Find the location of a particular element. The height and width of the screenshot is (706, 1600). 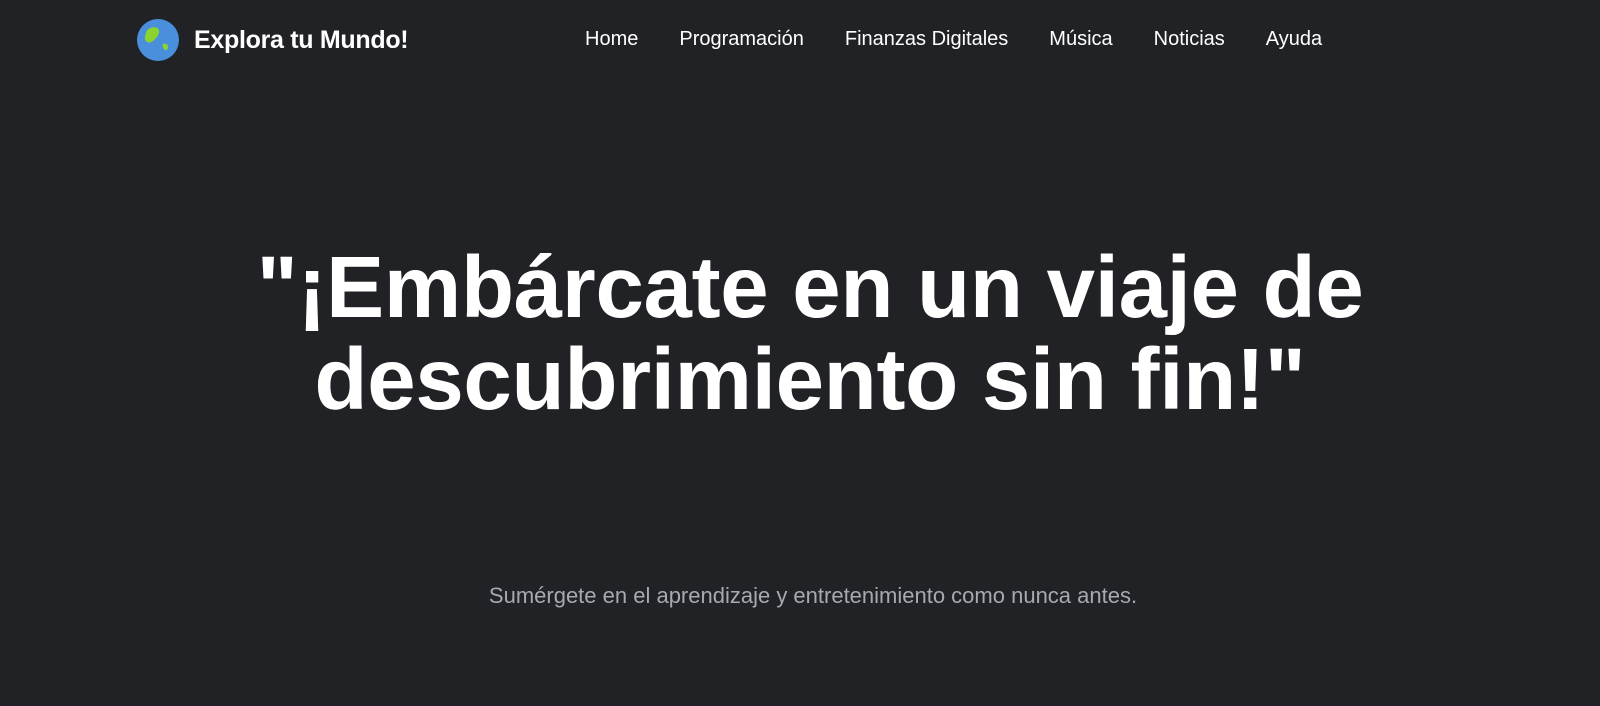

nav-item-home: Home is located at coordinates (611, 39).